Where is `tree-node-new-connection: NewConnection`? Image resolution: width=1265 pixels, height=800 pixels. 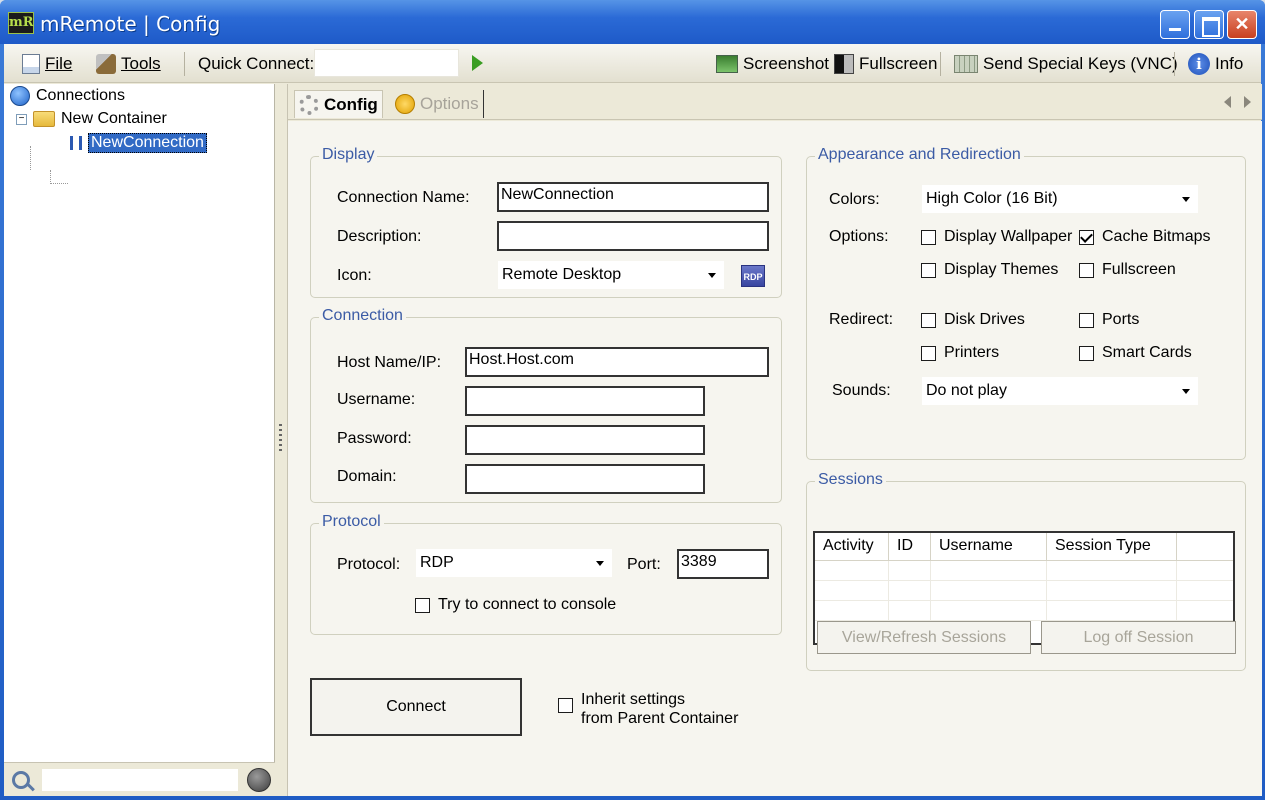
tree-node-new-connection: NewConnection is located at coordinates (138, 143).